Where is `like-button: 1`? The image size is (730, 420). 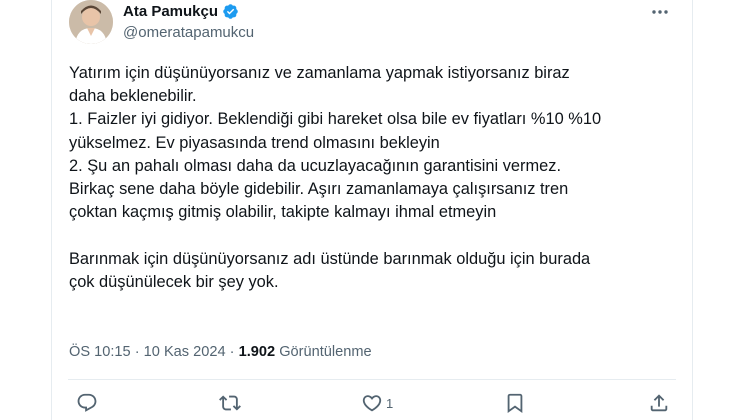
like-button: 1 is located at coordinates (377, 403).